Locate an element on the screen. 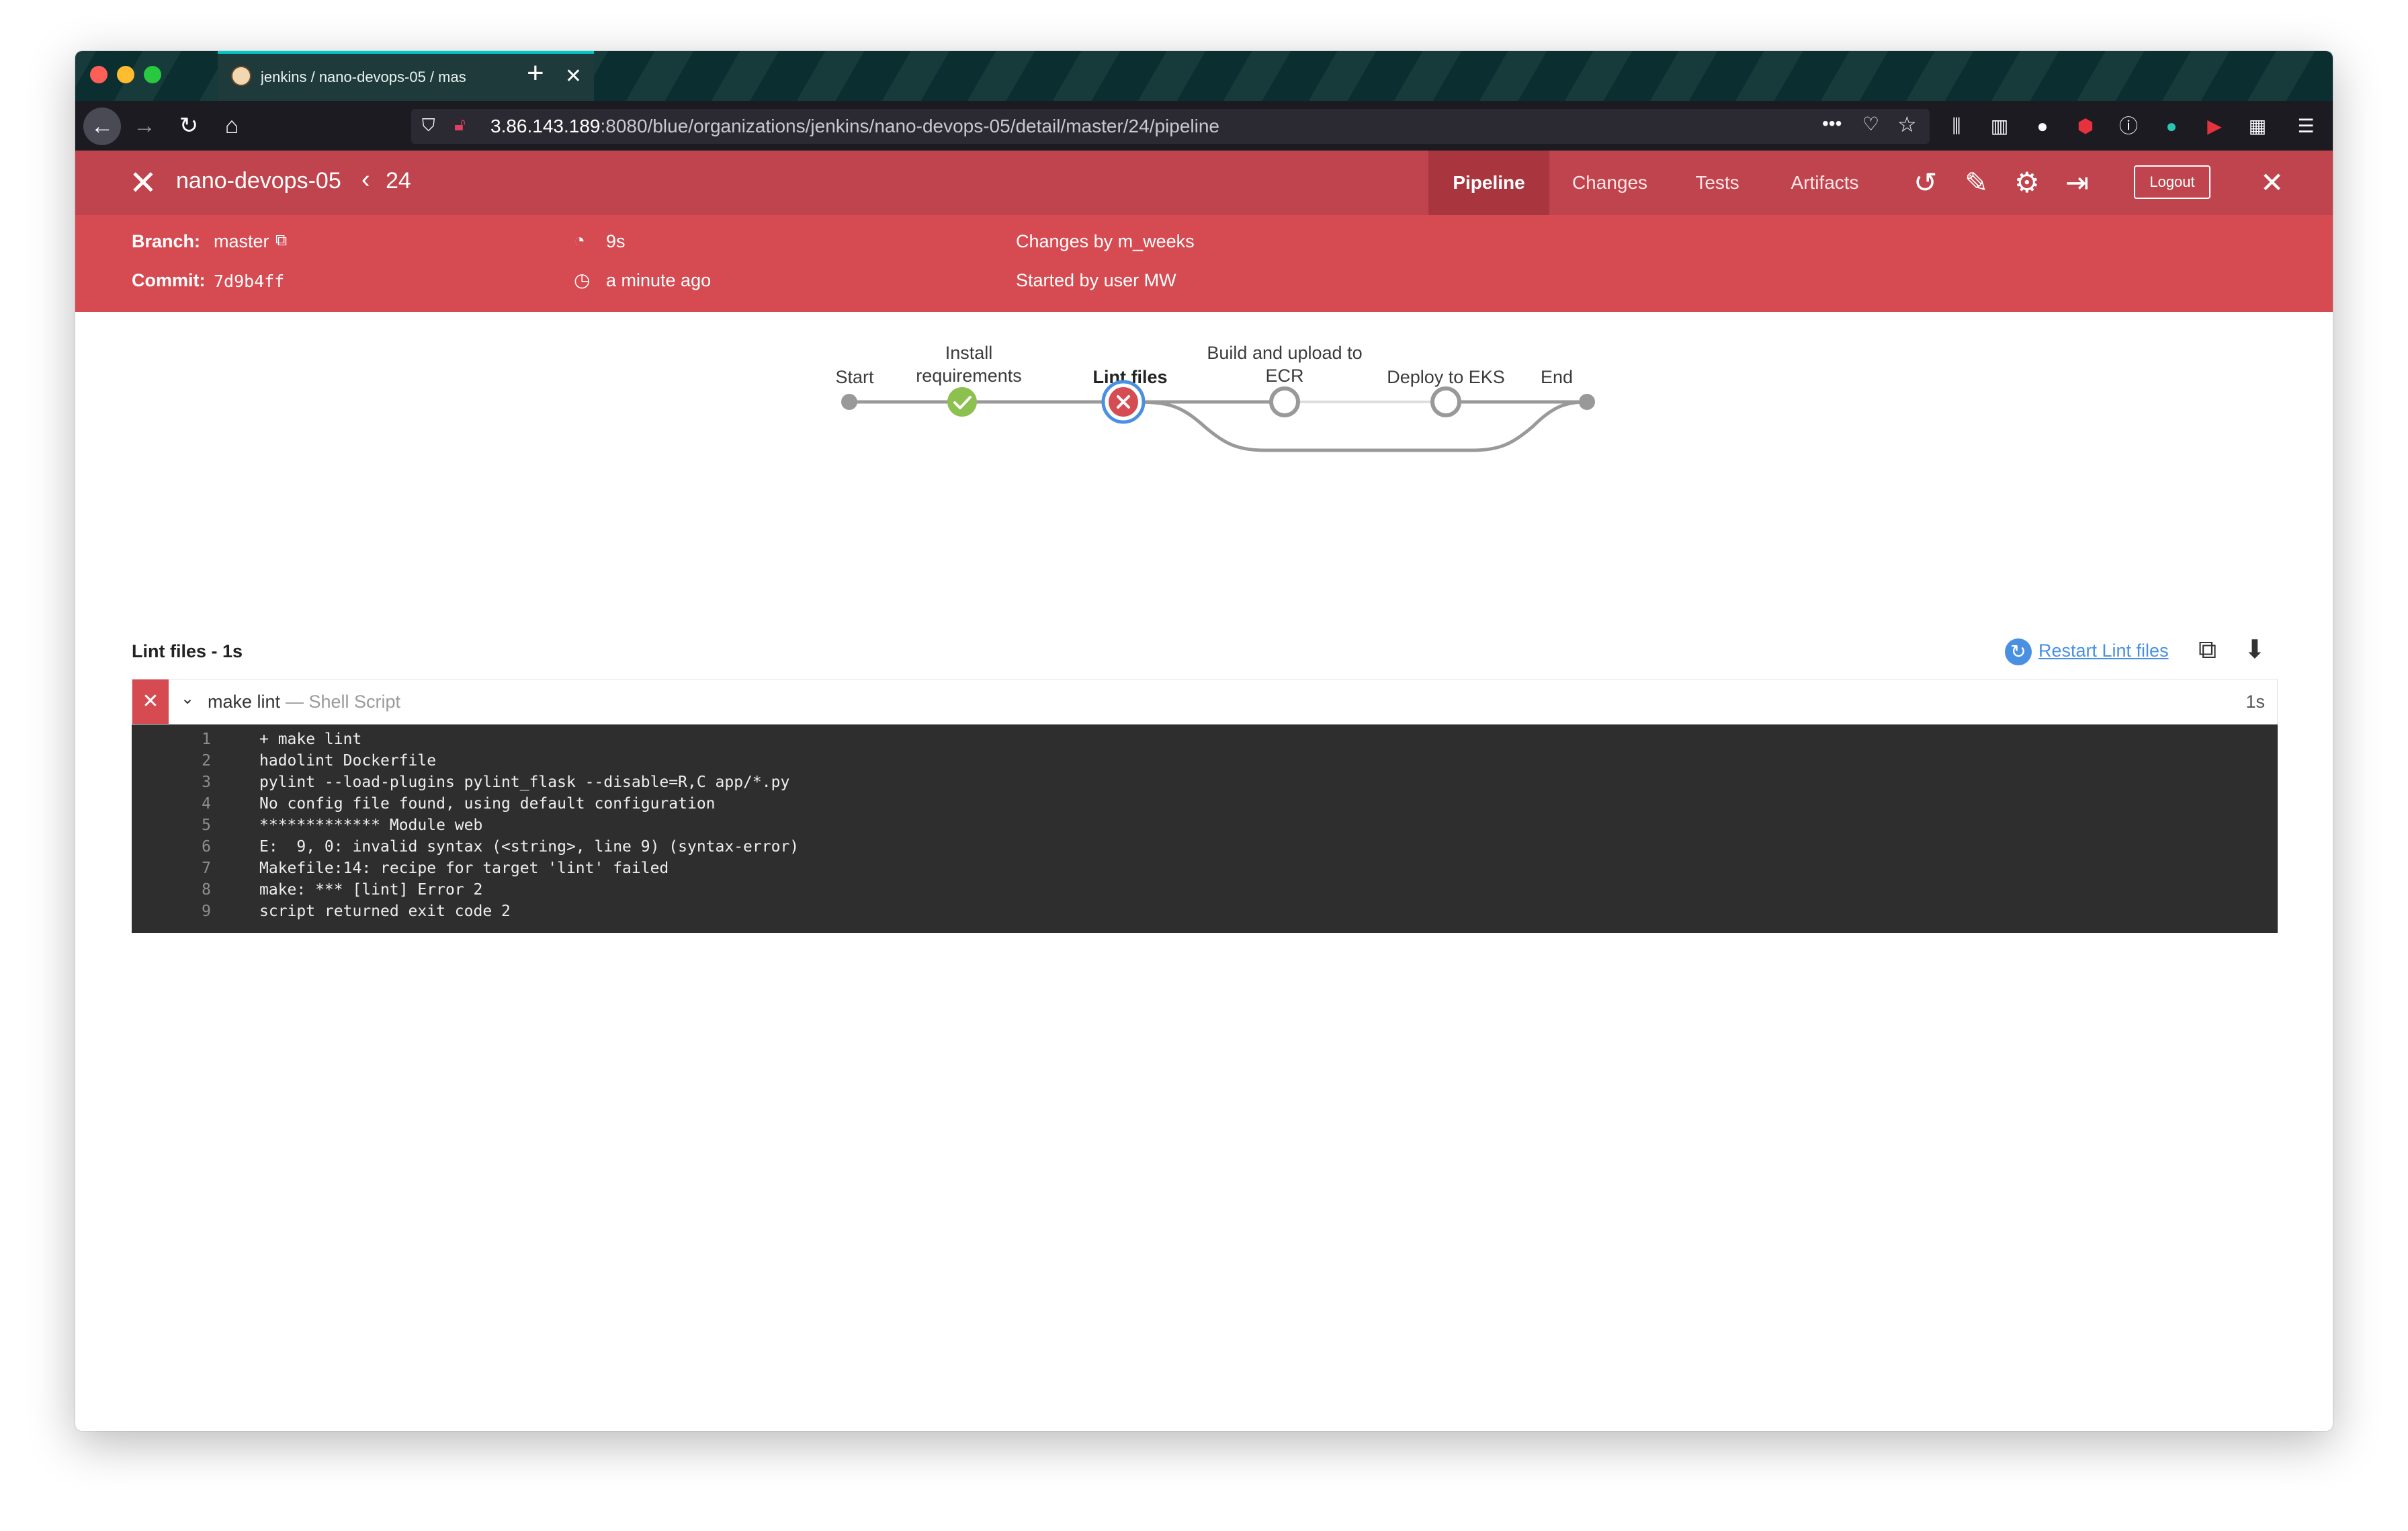 Image resolution: width=2408 pixels, height=1531 pixels. back-arrow-icon: ← is located at coordinates (102, 126).